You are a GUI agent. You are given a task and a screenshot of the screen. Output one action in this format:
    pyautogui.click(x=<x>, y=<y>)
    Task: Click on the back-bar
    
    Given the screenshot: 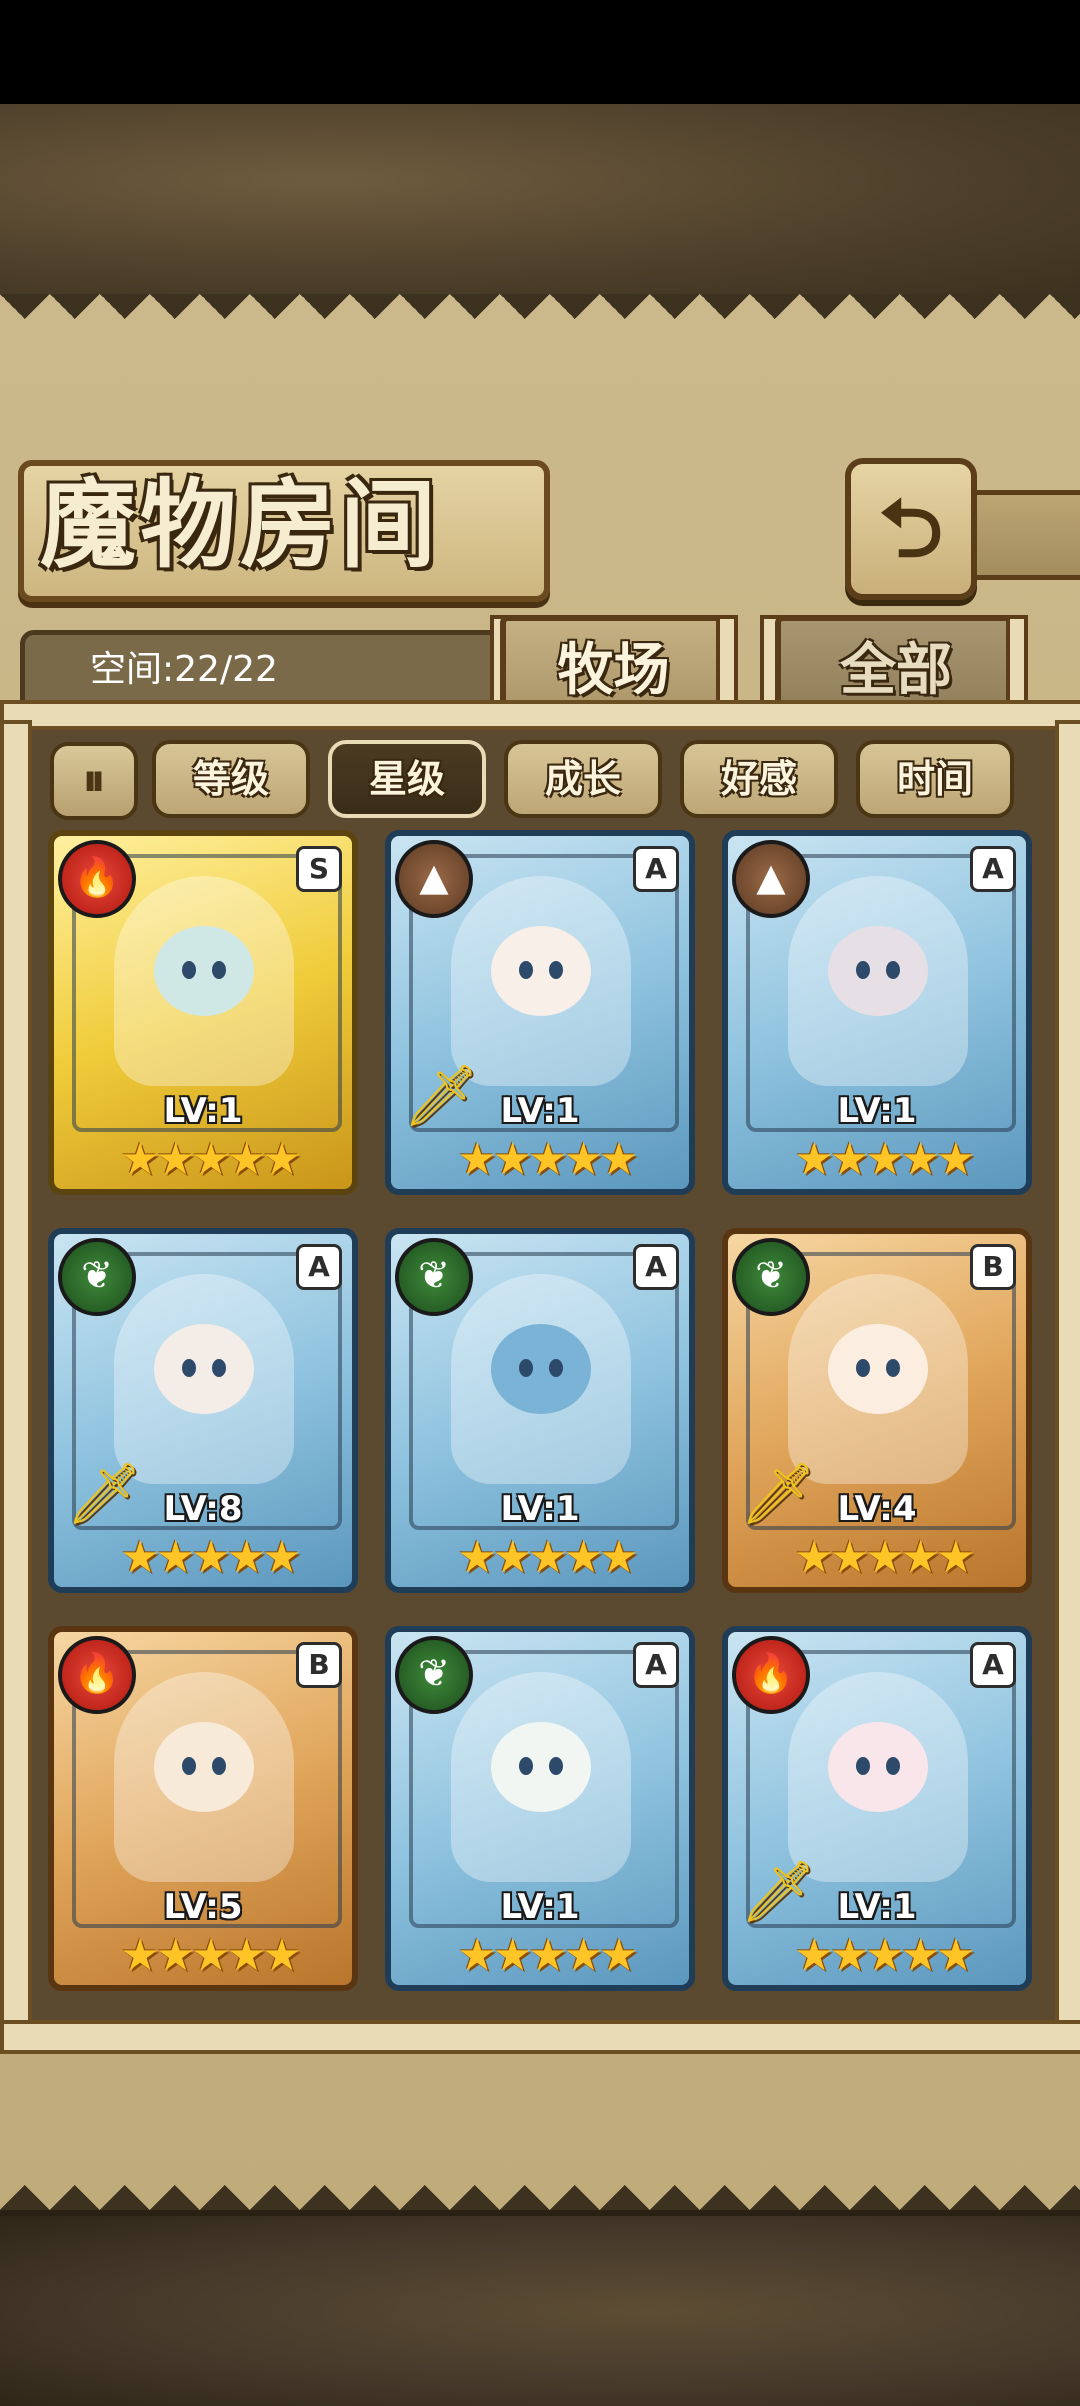 What is the action you would take?
    pyautogui.click(x=1022, y=535)
    